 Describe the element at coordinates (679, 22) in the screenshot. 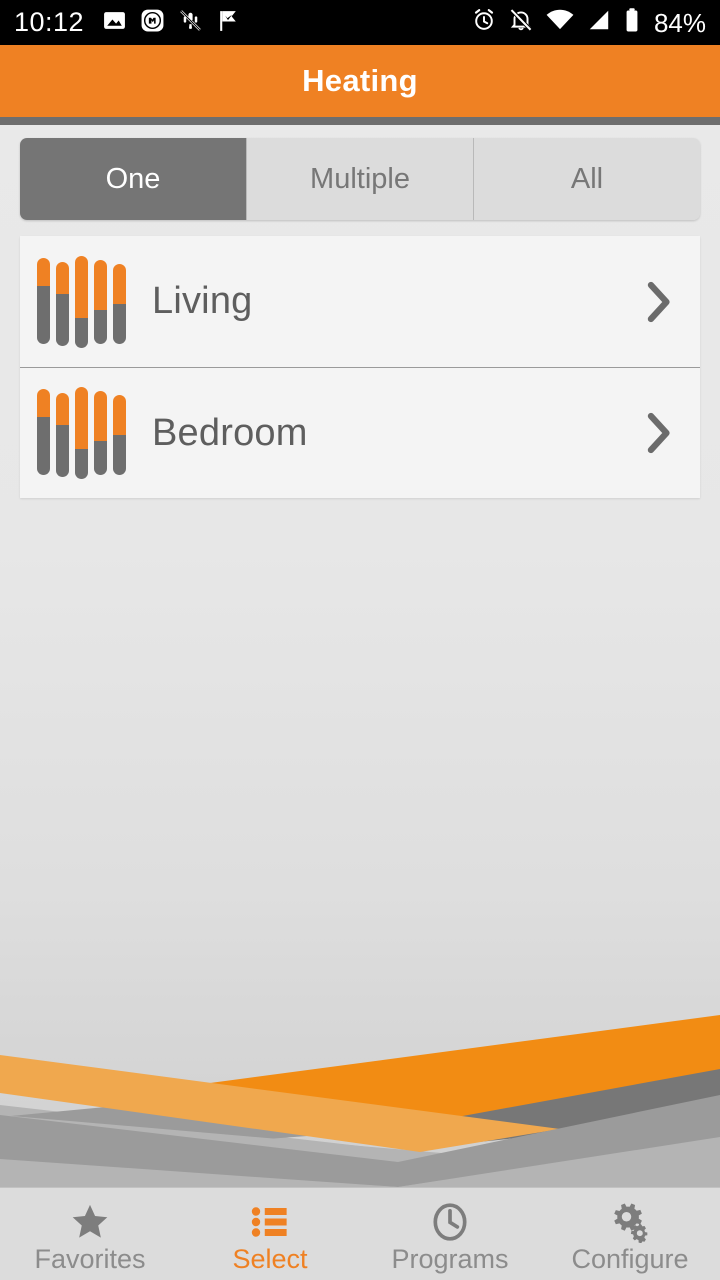

I see `battery-percent-label: 84%` at that location.